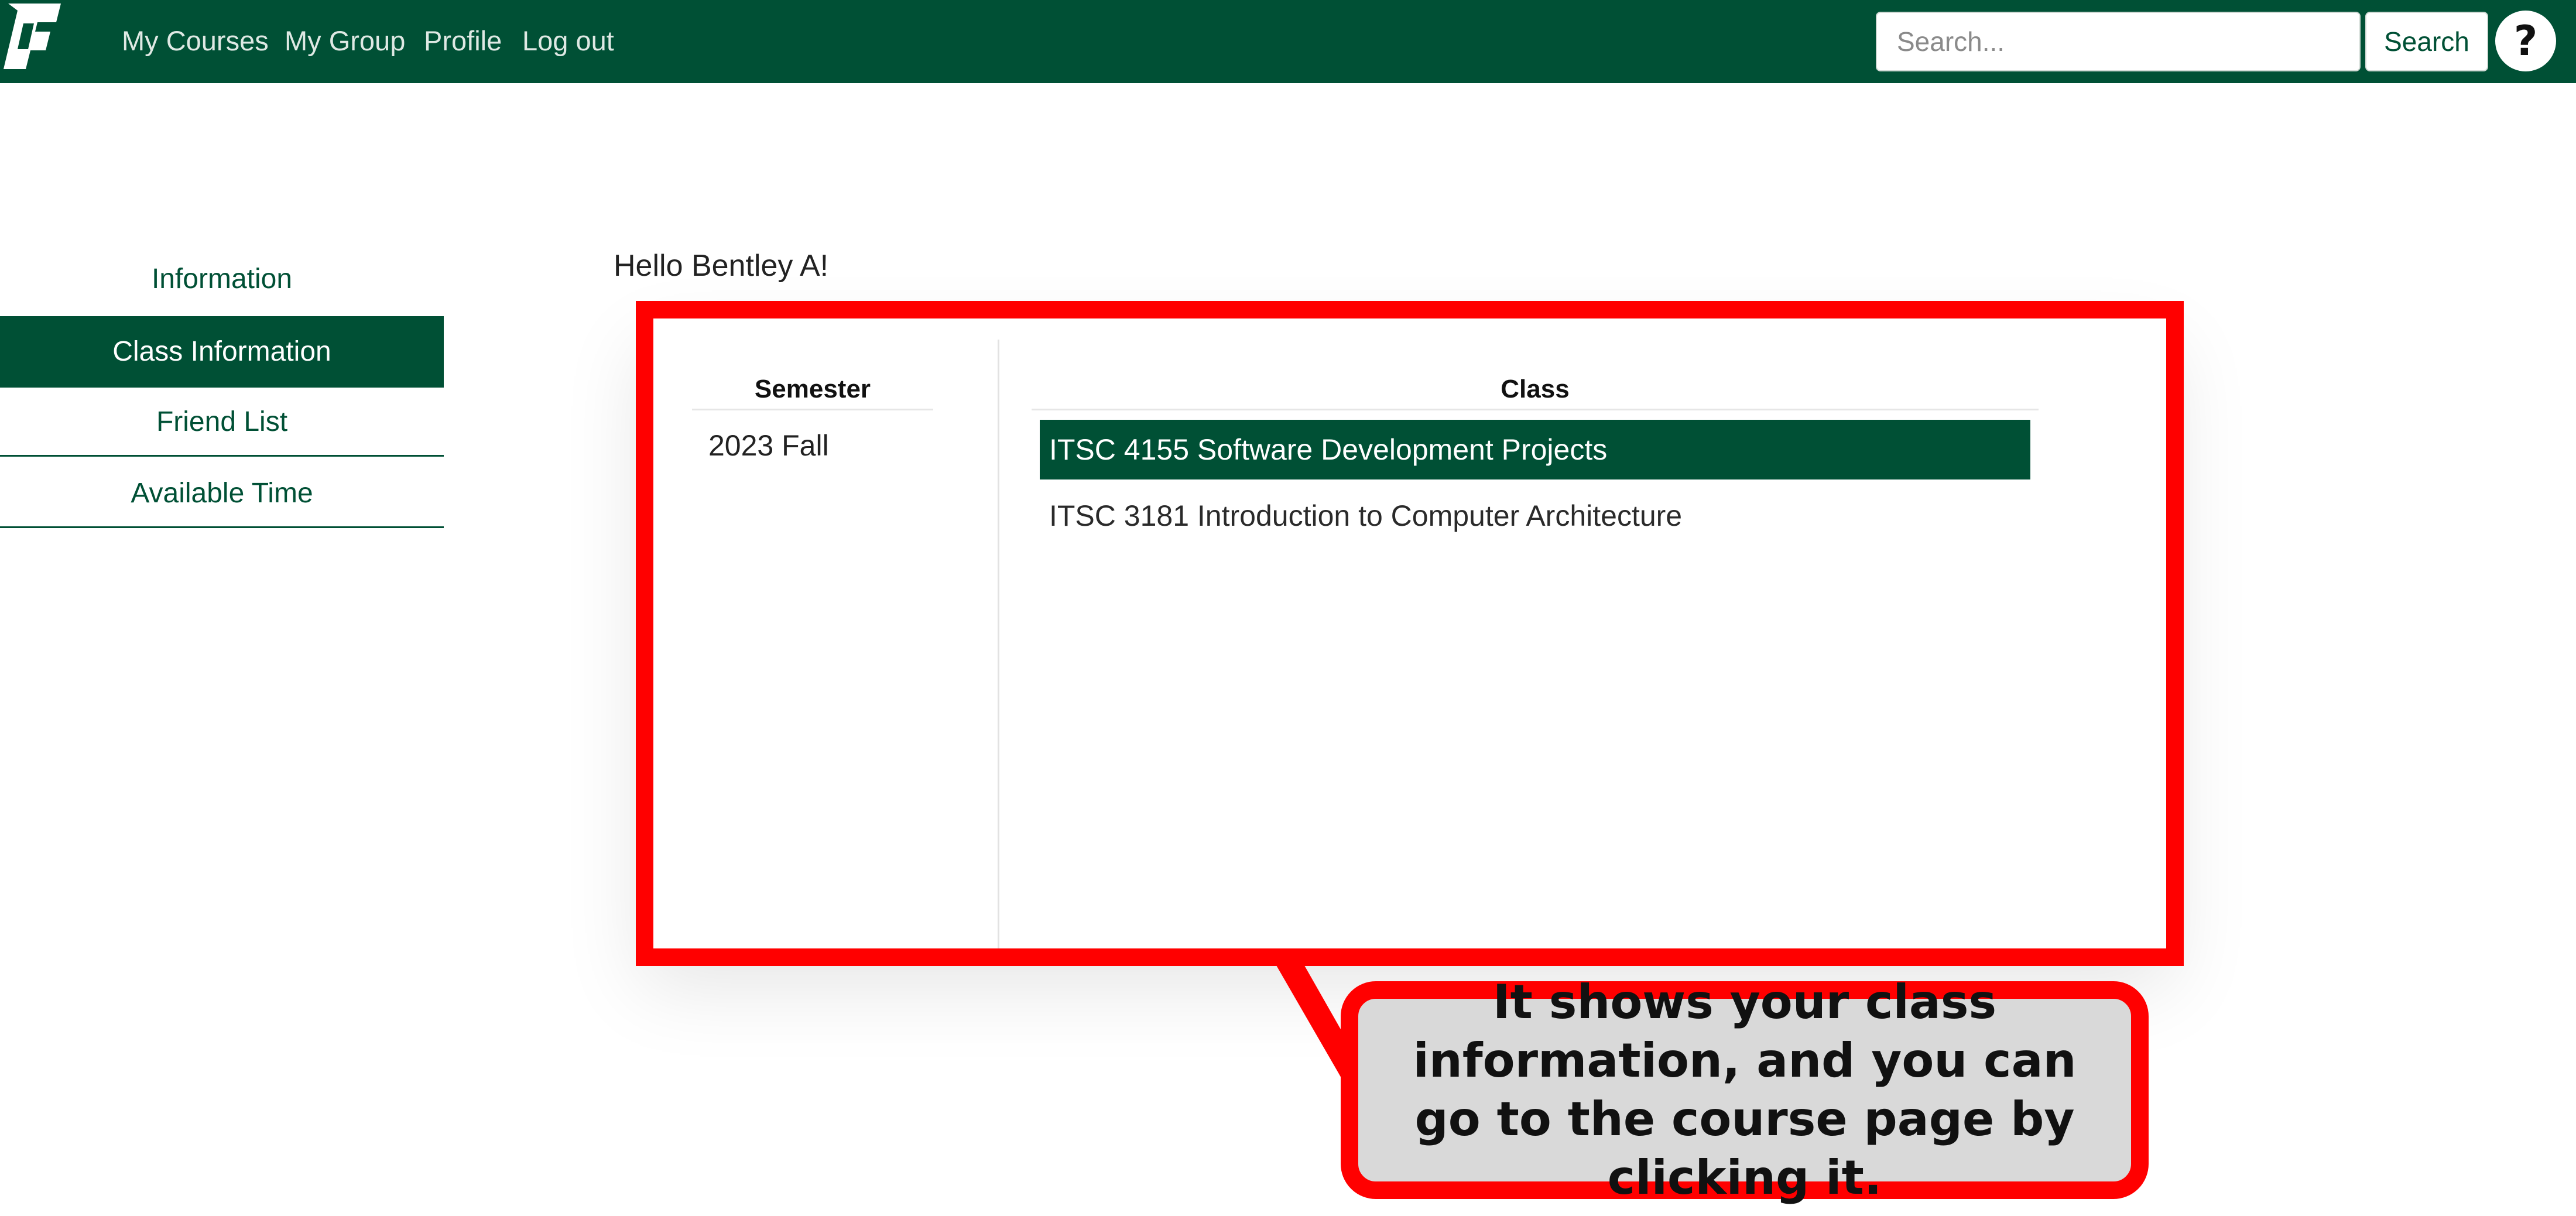 This screenshot has height=1216, width=2576. Describe the element at coordinates (568, 41) in the screenshot. I see `nav-log-out: Log out` at that location.